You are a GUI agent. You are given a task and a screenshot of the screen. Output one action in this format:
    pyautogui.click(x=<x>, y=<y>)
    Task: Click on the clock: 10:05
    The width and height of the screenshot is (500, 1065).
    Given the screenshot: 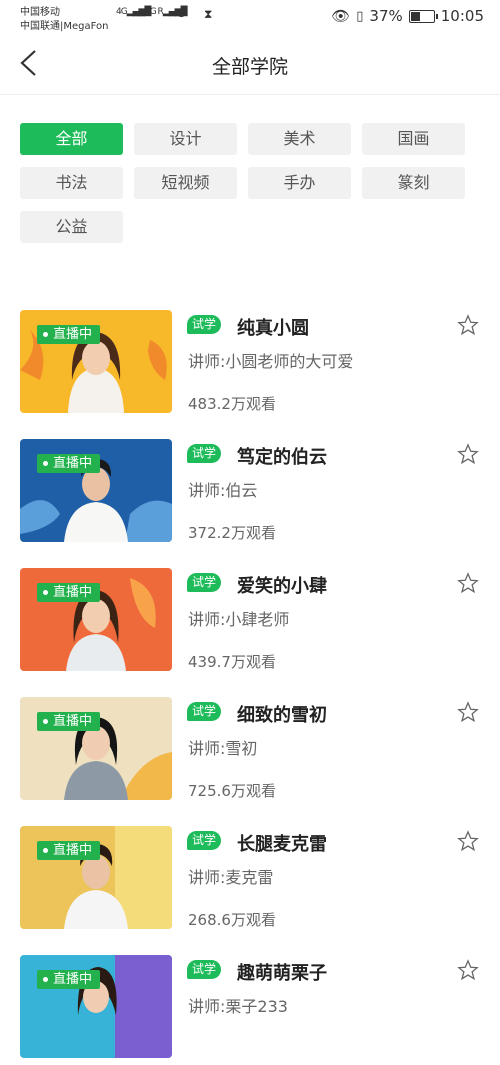 What is the action you would take?
    pyautogui.click(x=462, y=16)
    